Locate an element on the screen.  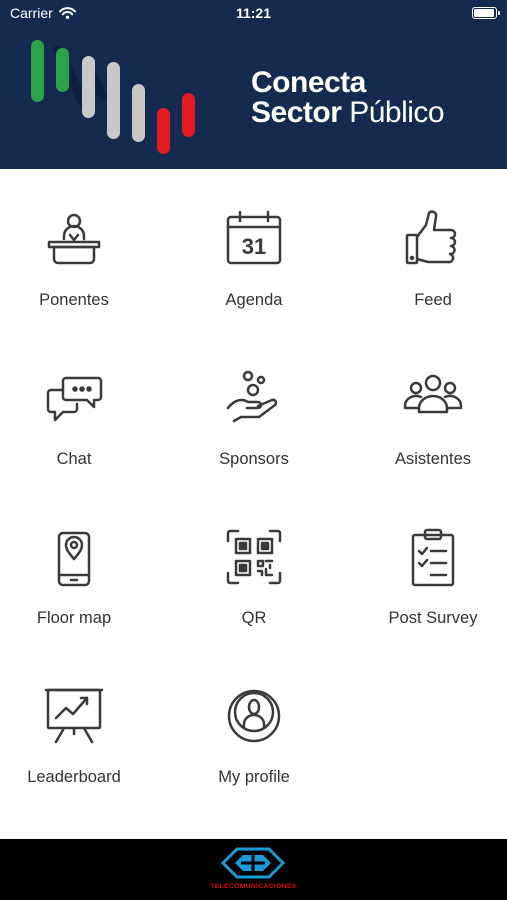
header-title-line2: Sector Público is located at coordinates (348, 113).